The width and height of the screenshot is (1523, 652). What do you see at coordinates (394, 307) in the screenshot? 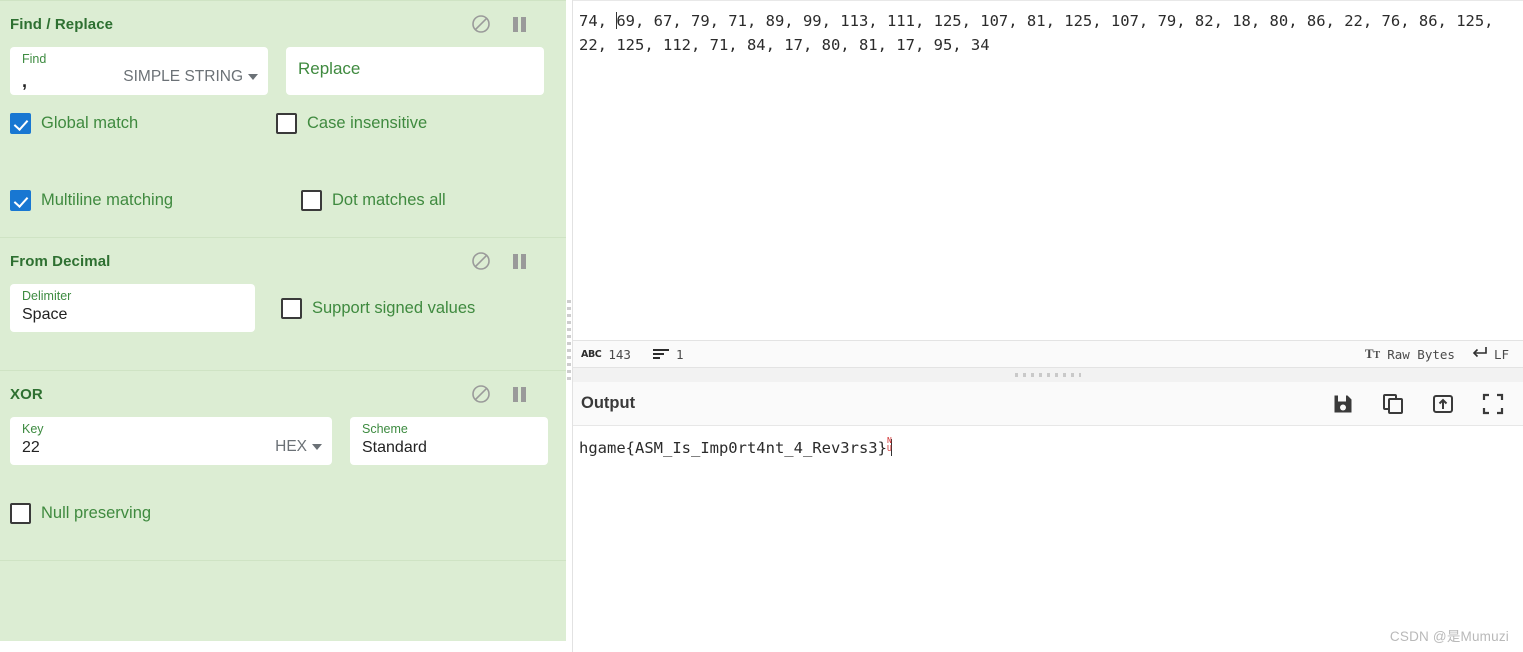
I see `checkbox-label: Support signed values` at bounding box center [394, 307].